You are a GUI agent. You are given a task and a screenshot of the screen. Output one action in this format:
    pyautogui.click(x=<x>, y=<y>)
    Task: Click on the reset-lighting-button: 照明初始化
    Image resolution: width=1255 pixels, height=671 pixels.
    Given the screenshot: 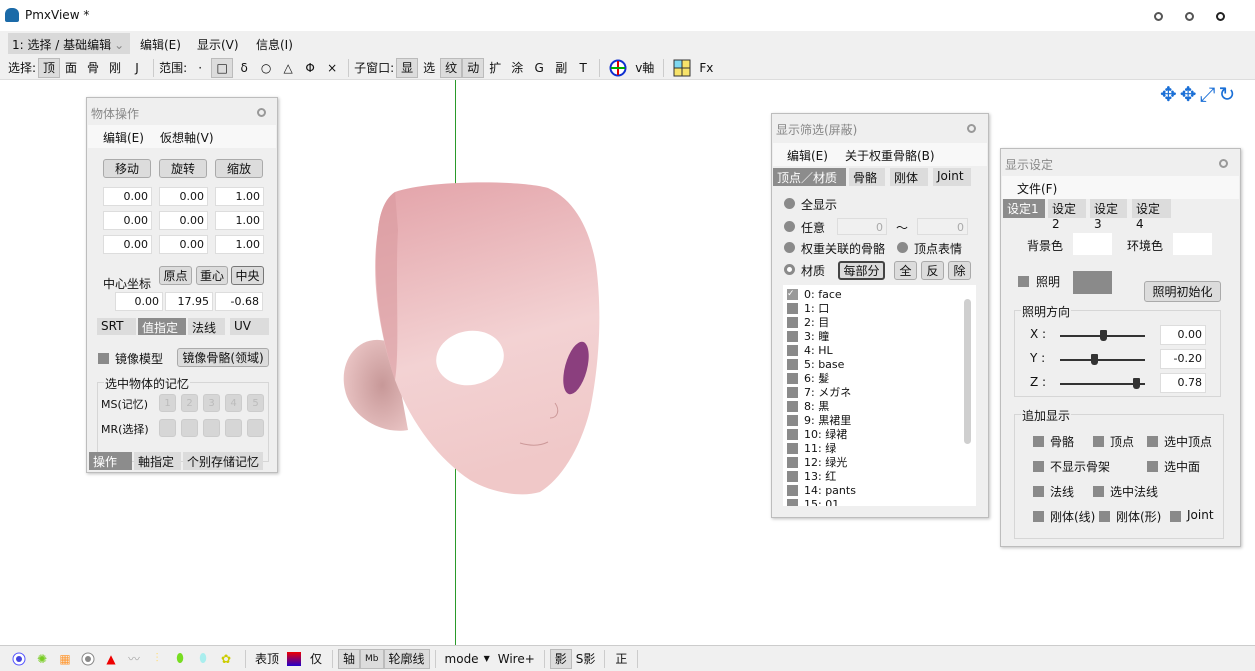 What is the action you would take?
    pyautogui.click(x=1182, y=291)
    